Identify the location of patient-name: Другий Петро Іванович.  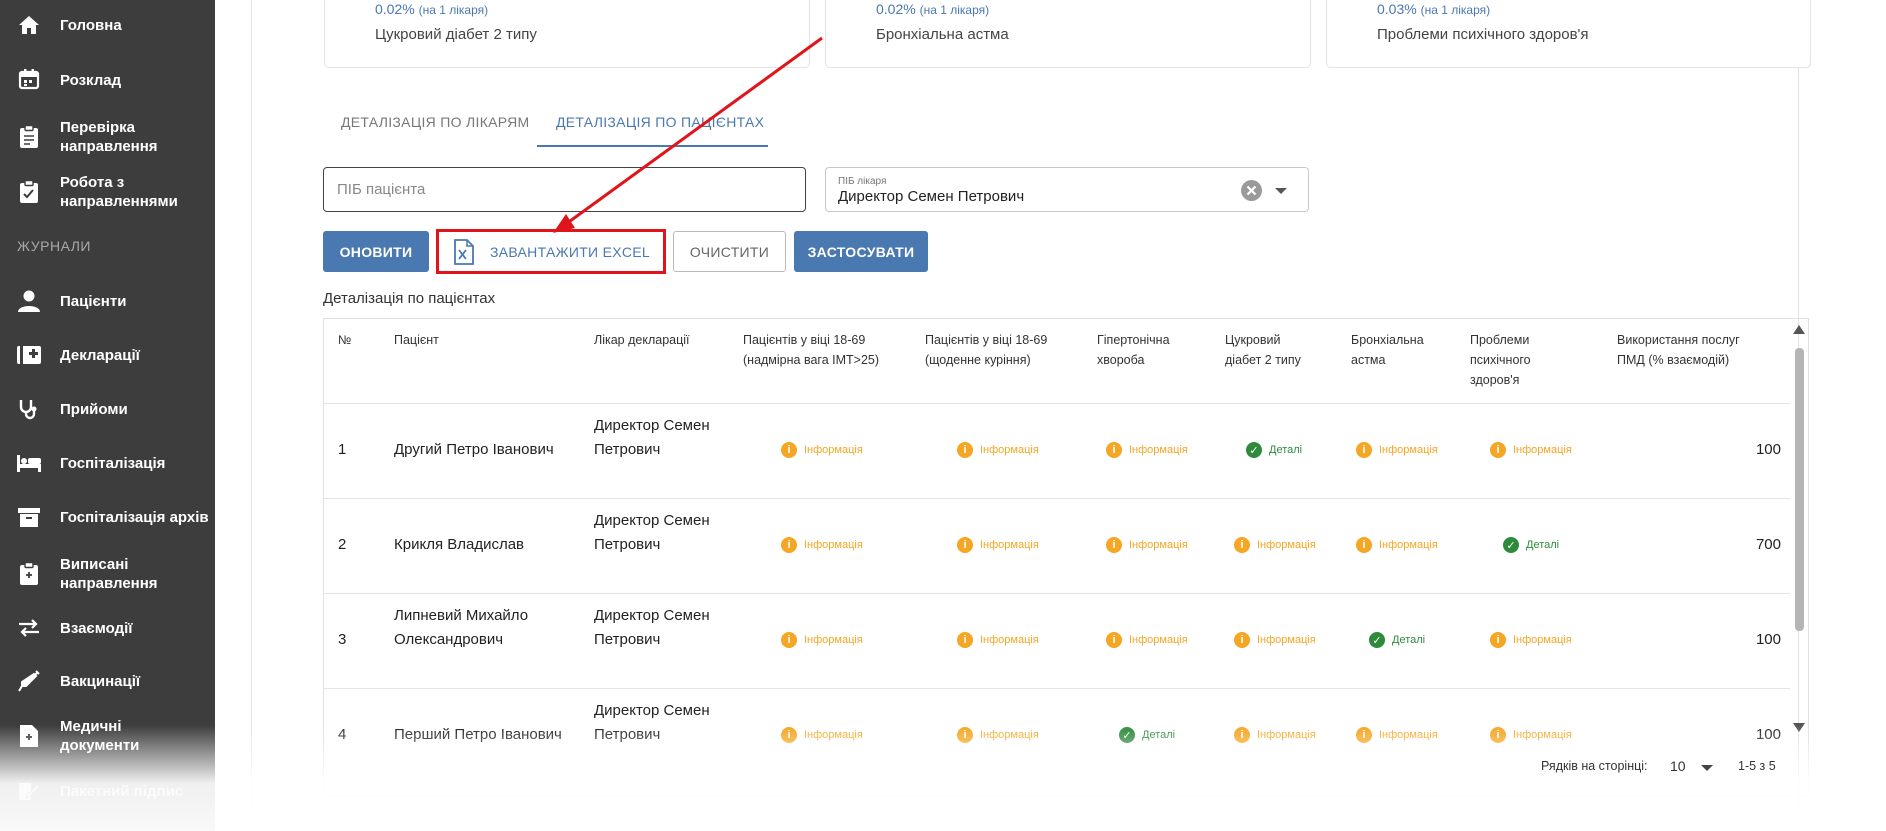
(474, 449).